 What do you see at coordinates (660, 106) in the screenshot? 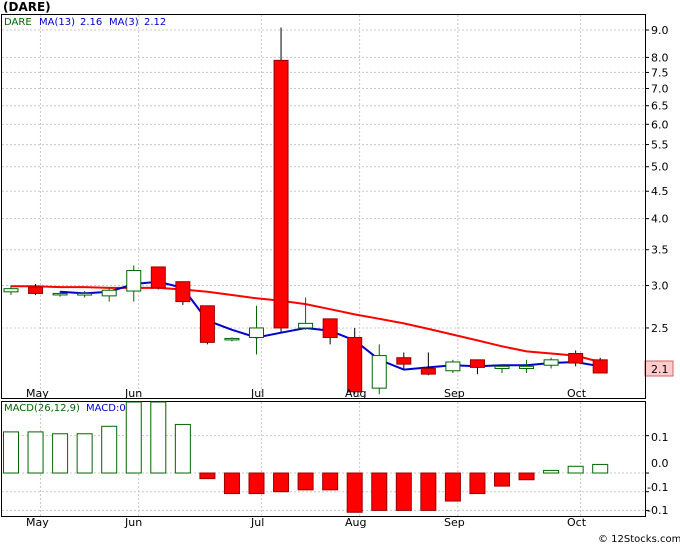
I see `price-tick-label-4: 6.5` at bounding box center [660, 106].